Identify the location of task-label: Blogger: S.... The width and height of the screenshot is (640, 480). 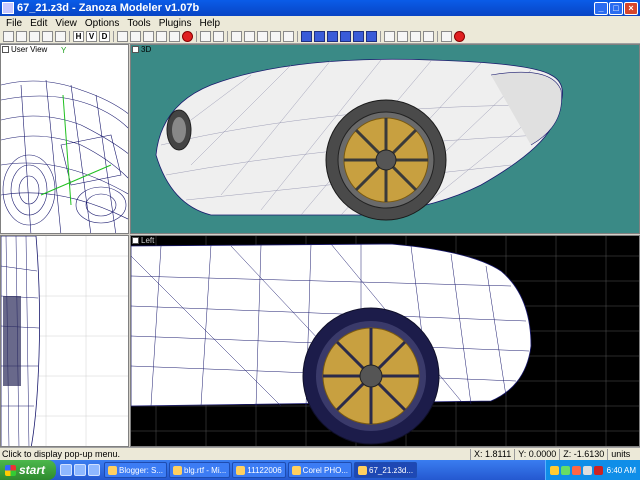
(141, 470).